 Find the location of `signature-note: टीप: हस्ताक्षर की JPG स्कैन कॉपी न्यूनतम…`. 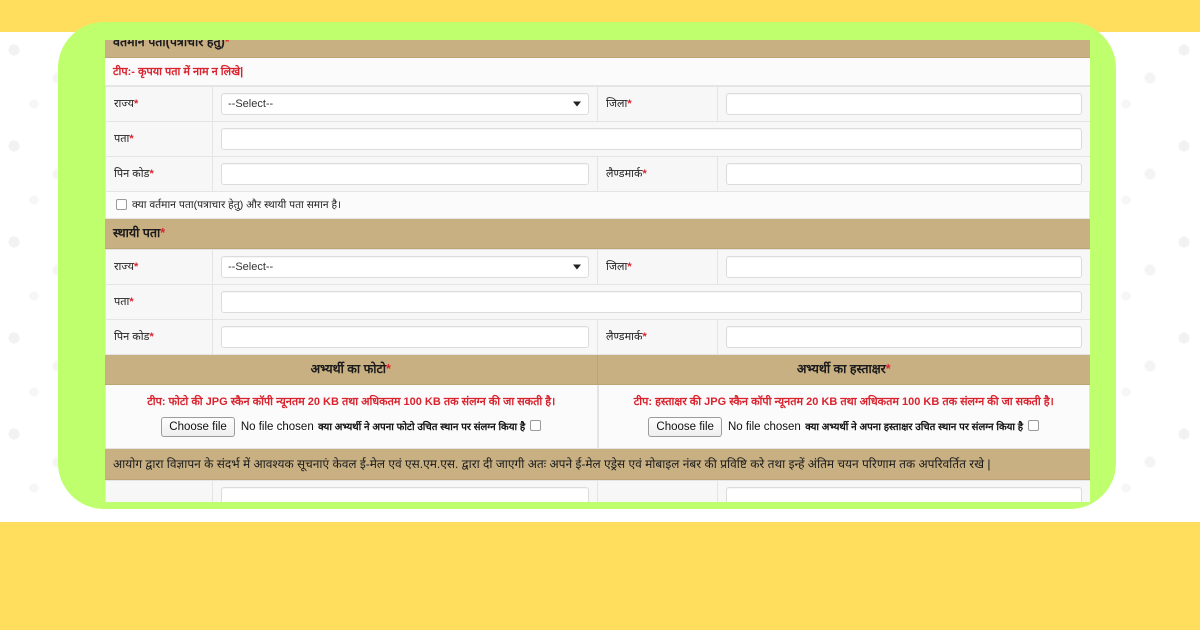

signature-note: टीप: हस्ताक्षर की JPG स्कैन कॉपी न्यूनतम… is located at coordinates (843, 401).